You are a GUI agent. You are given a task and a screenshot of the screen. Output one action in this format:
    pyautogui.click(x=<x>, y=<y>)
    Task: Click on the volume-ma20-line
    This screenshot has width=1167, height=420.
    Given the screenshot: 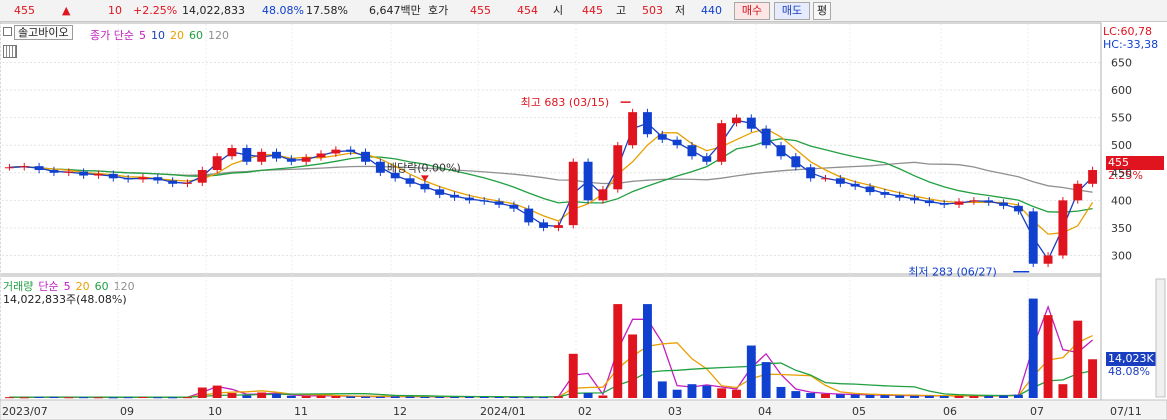 What is the action you would take?
    pyautogui.click(x=551, y=366)
    